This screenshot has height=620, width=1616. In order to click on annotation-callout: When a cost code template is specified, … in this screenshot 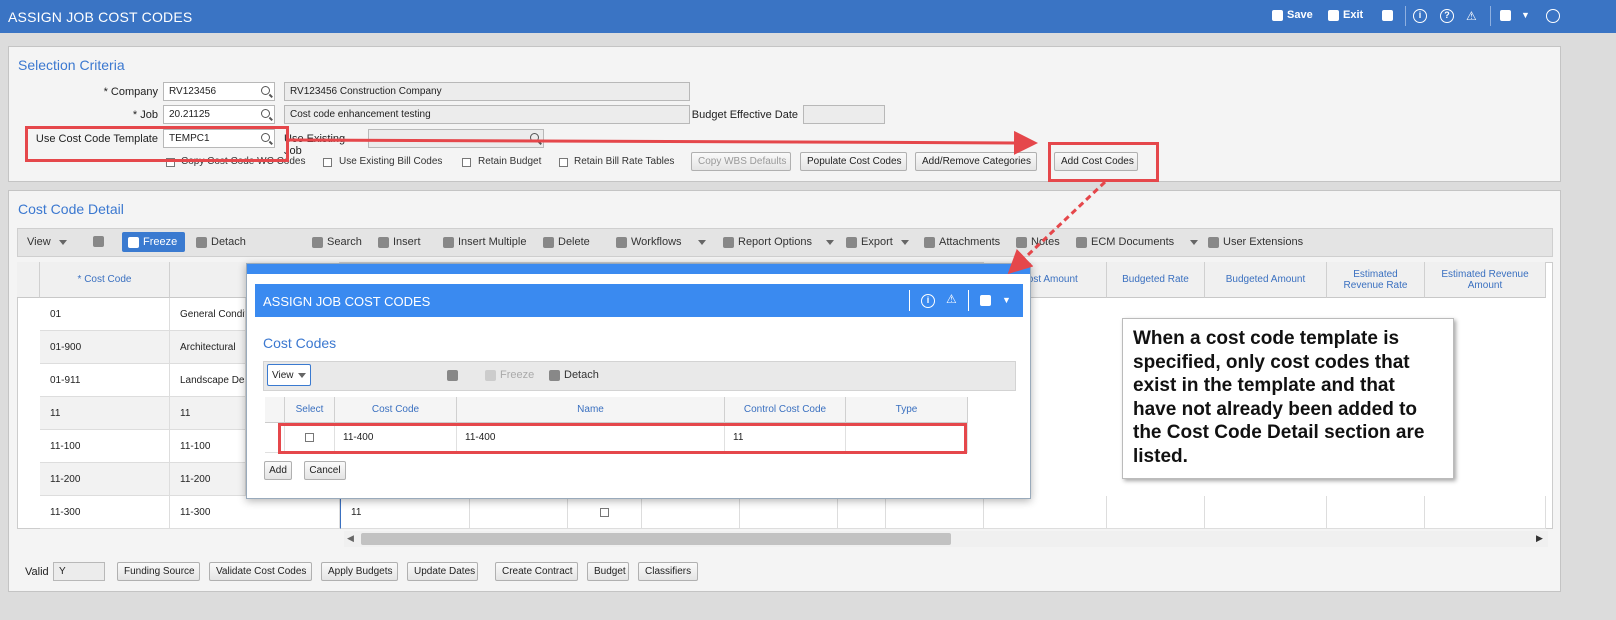, I will do `click(1288, 398)`.